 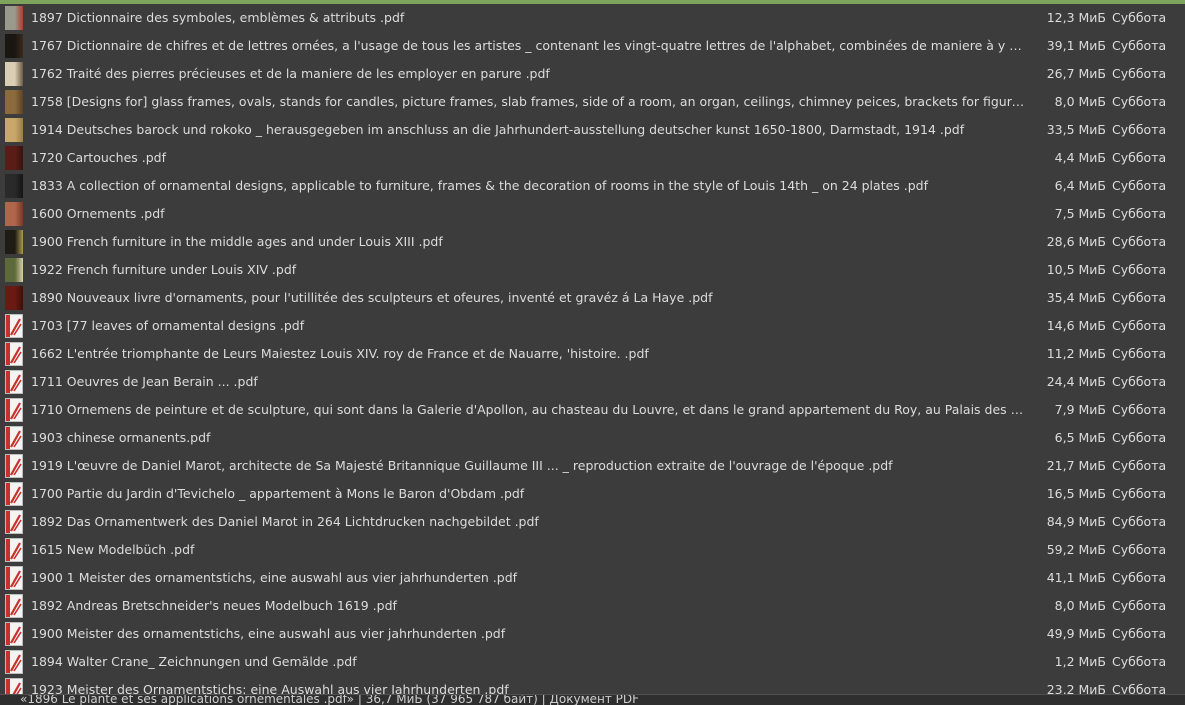 What do you see at coordinates (1080, 157) in the screenshot?
I see `file-size: 4,4 МиБ` at bounding box center [1080, 157].